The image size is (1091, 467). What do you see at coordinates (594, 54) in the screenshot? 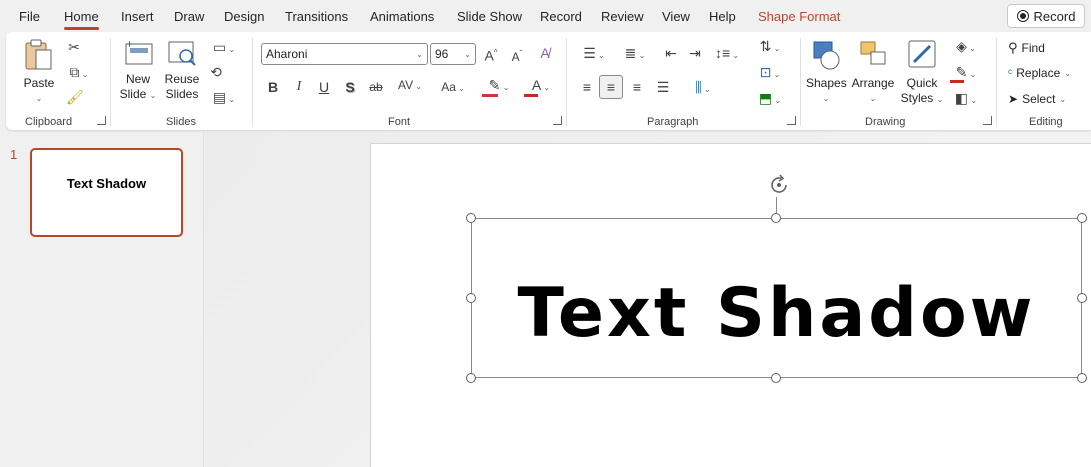
I see `bullets-icon: ☰ ⌄` at bounding box center [594, 54].